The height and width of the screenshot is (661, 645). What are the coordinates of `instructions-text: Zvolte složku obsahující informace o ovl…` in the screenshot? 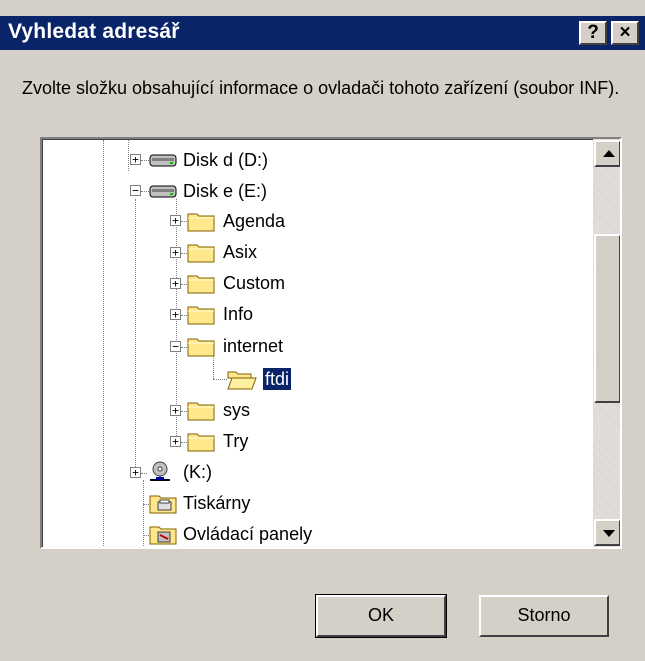 It's located at (321, 88).